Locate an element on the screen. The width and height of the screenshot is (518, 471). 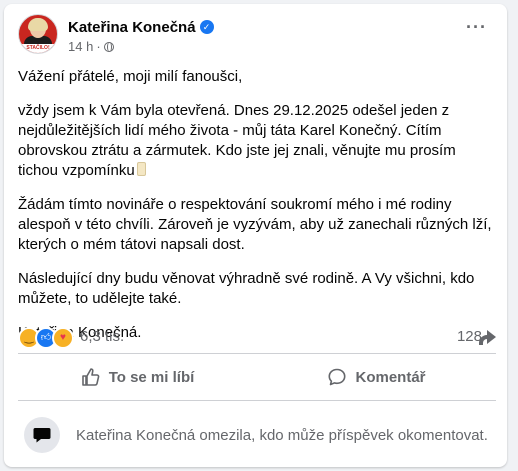
post-paragraph: Vážení přátelé, moji milí fanoušci, is located at coordinates (130, 76).